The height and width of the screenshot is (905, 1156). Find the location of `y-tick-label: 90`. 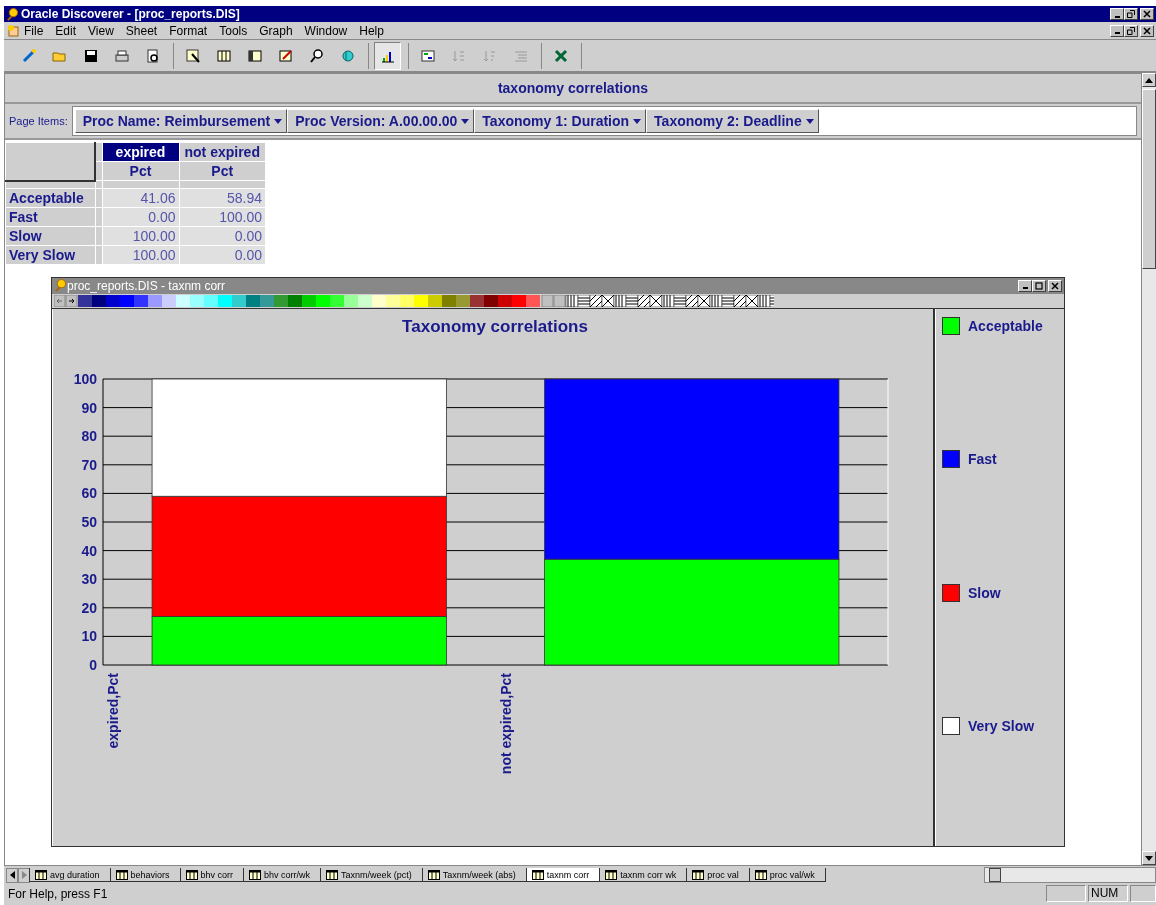

y-tick-label: 90 is located at coordinates (89, 407).